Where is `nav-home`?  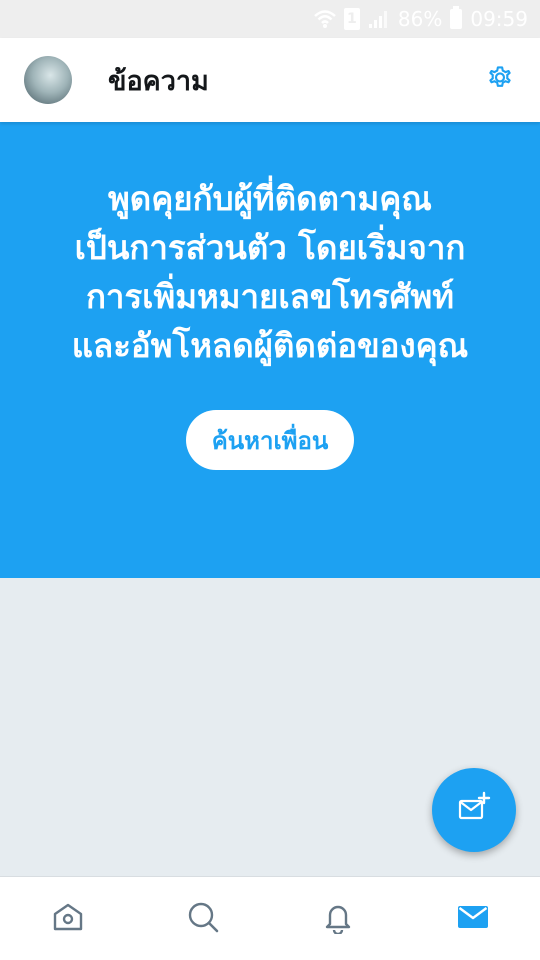 nav-home is located at coordinates (67, 918).